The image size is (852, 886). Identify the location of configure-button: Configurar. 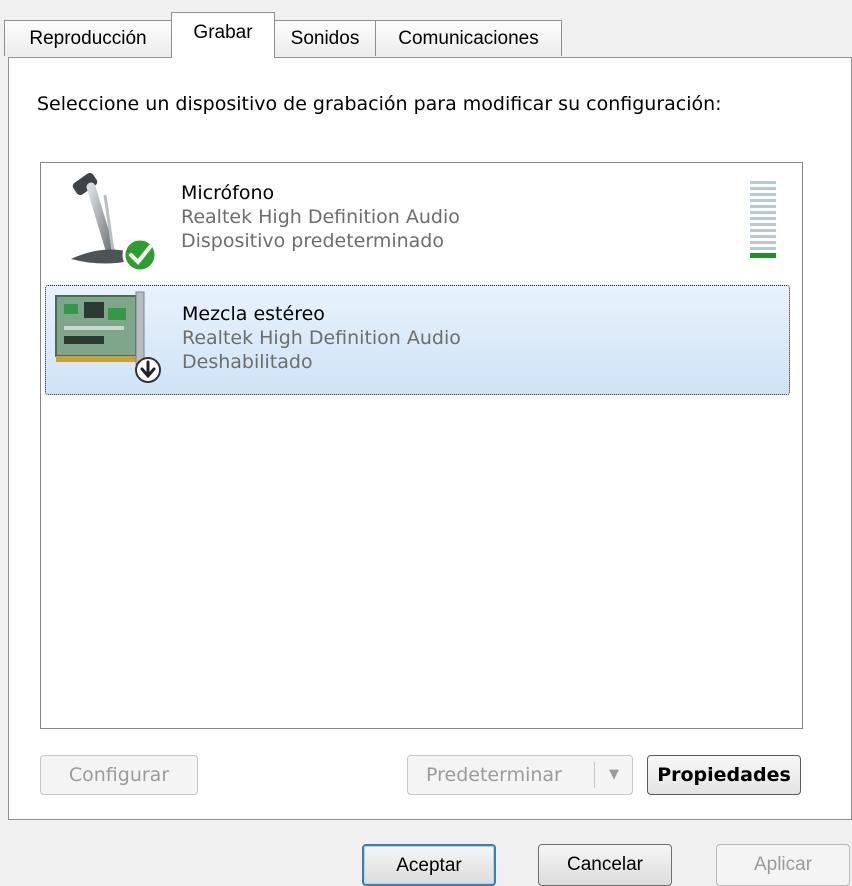
(119, 775).